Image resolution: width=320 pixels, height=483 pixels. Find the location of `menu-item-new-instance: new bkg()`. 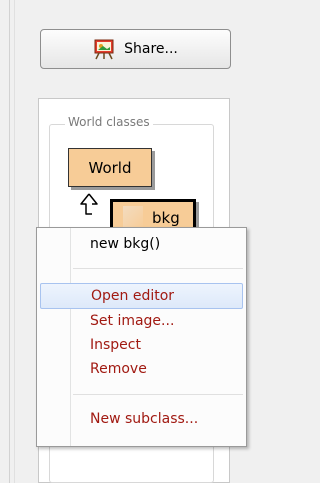

menu-item-new-instance: new bkg() is located at coordinates (141, 244).